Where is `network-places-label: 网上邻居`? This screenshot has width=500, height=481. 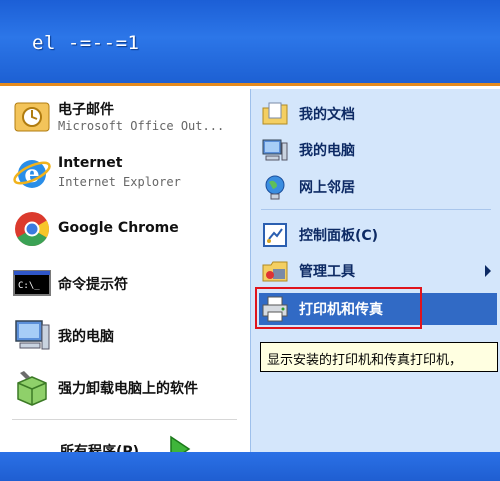
network-places-label: 网上邻居 is located at coordinates (327, 188).